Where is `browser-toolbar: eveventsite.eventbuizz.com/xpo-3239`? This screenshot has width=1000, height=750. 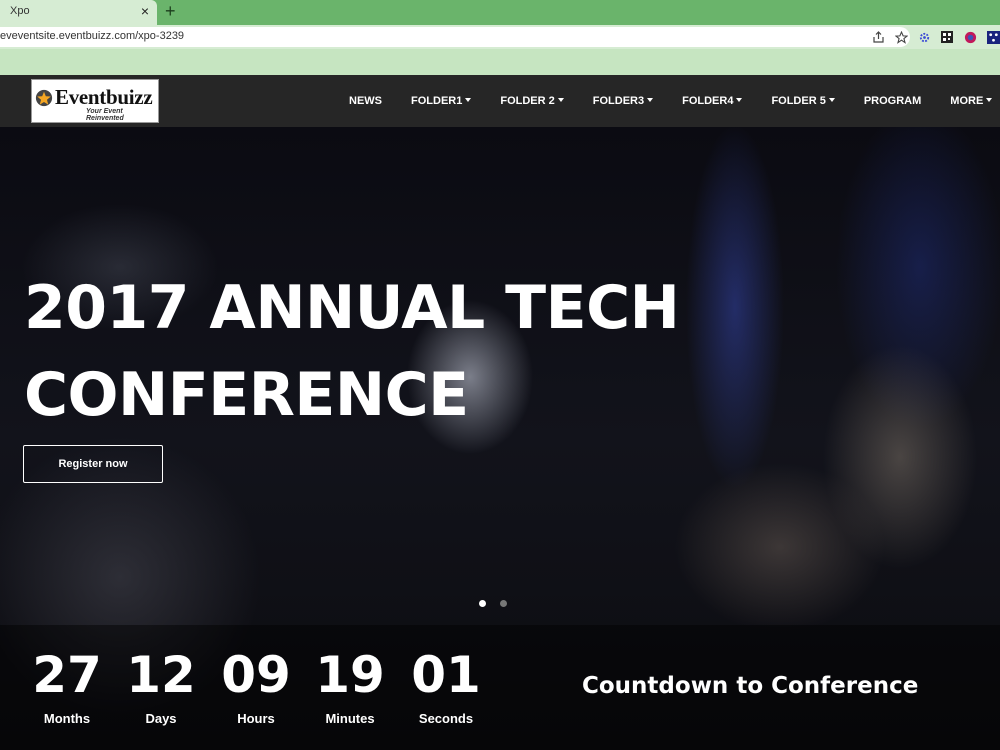 browser-toolbar: eveventsite.eventbuizz.com/xpo-3239 is located at coordinates (500, 37).